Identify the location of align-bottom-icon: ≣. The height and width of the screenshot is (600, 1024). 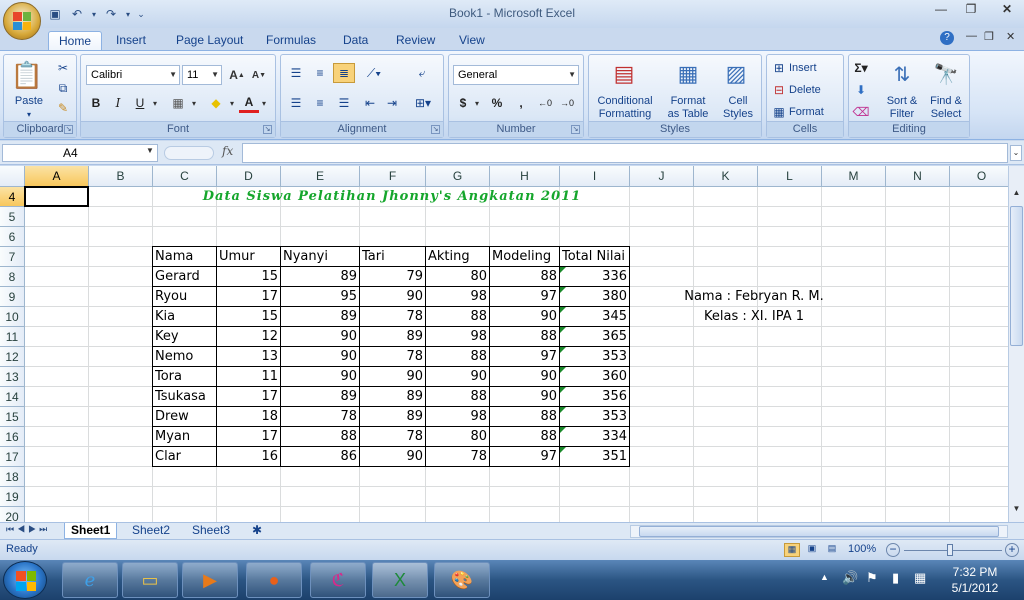
(344, 73).